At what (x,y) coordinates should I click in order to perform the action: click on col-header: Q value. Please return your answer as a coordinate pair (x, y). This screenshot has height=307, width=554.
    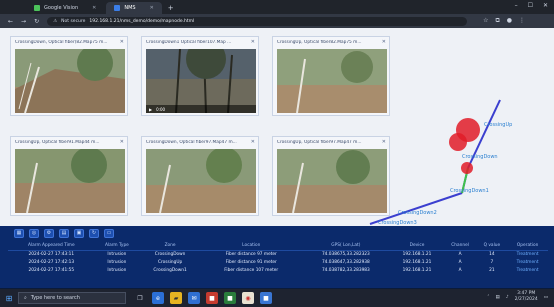
    Looking at the image, I should click on (492, 246).